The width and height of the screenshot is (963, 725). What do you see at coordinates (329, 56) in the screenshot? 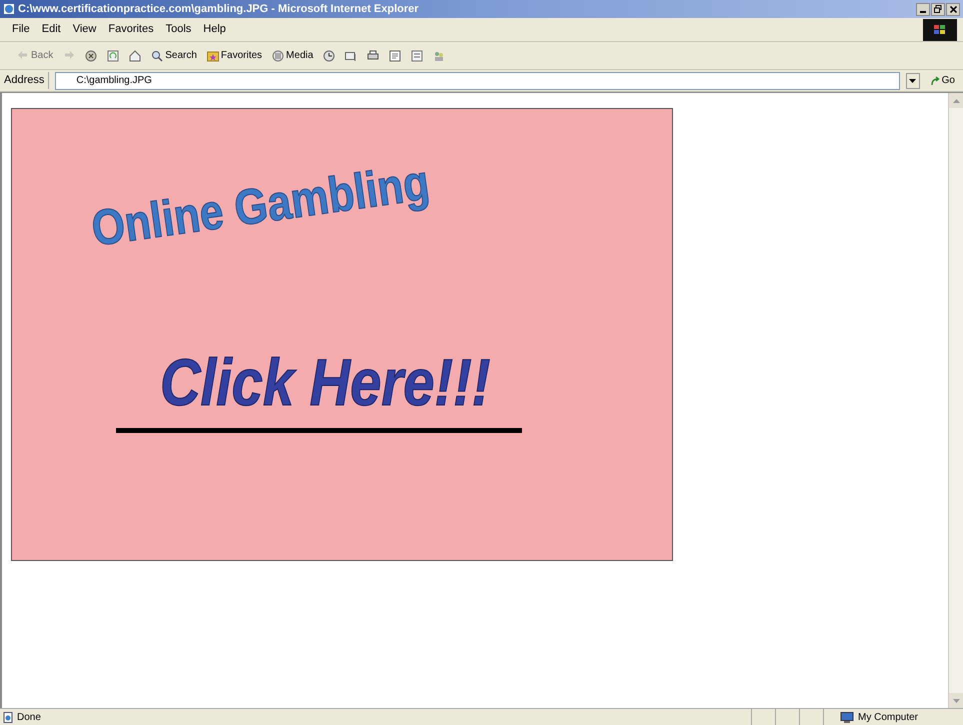
I see `clock-icon` at bounding box center [329, 56].